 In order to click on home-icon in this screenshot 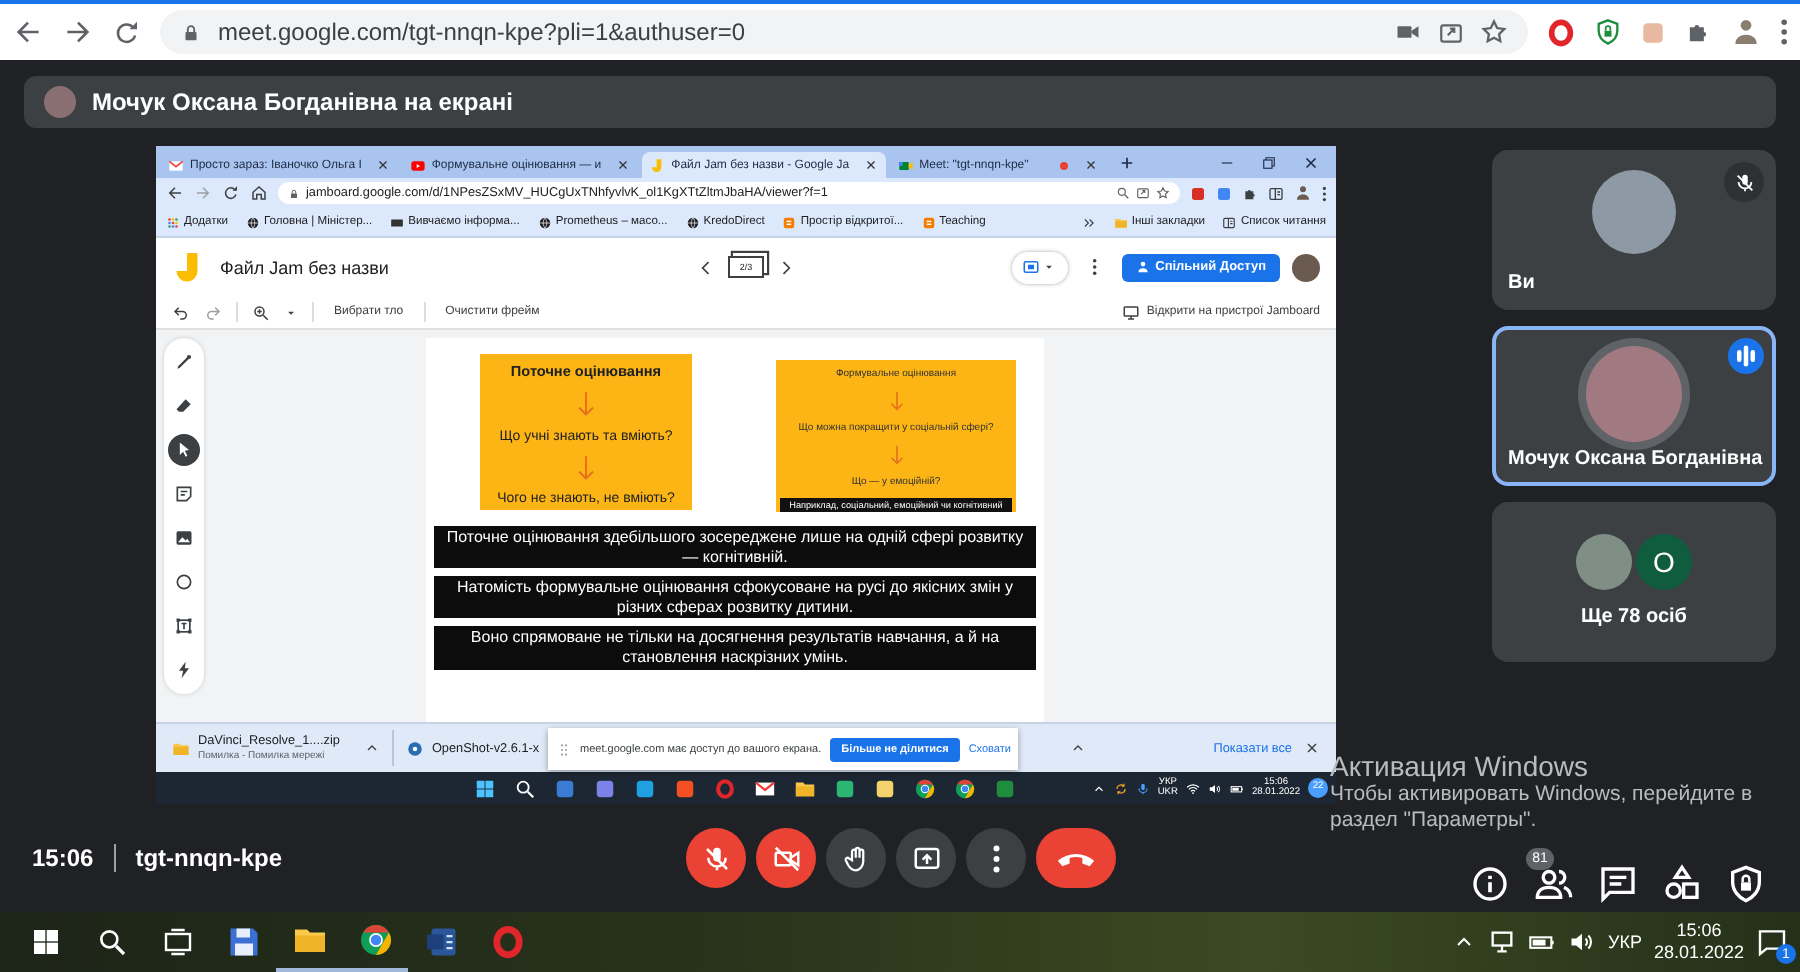, I will do `click(259, 193)`.